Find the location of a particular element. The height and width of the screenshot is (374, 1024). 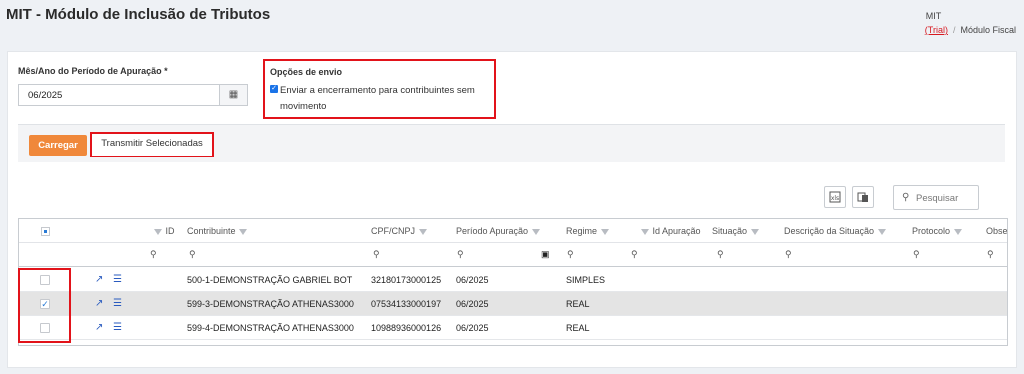

checkbox-column-highlight-box is located at coordinates (44, 305).